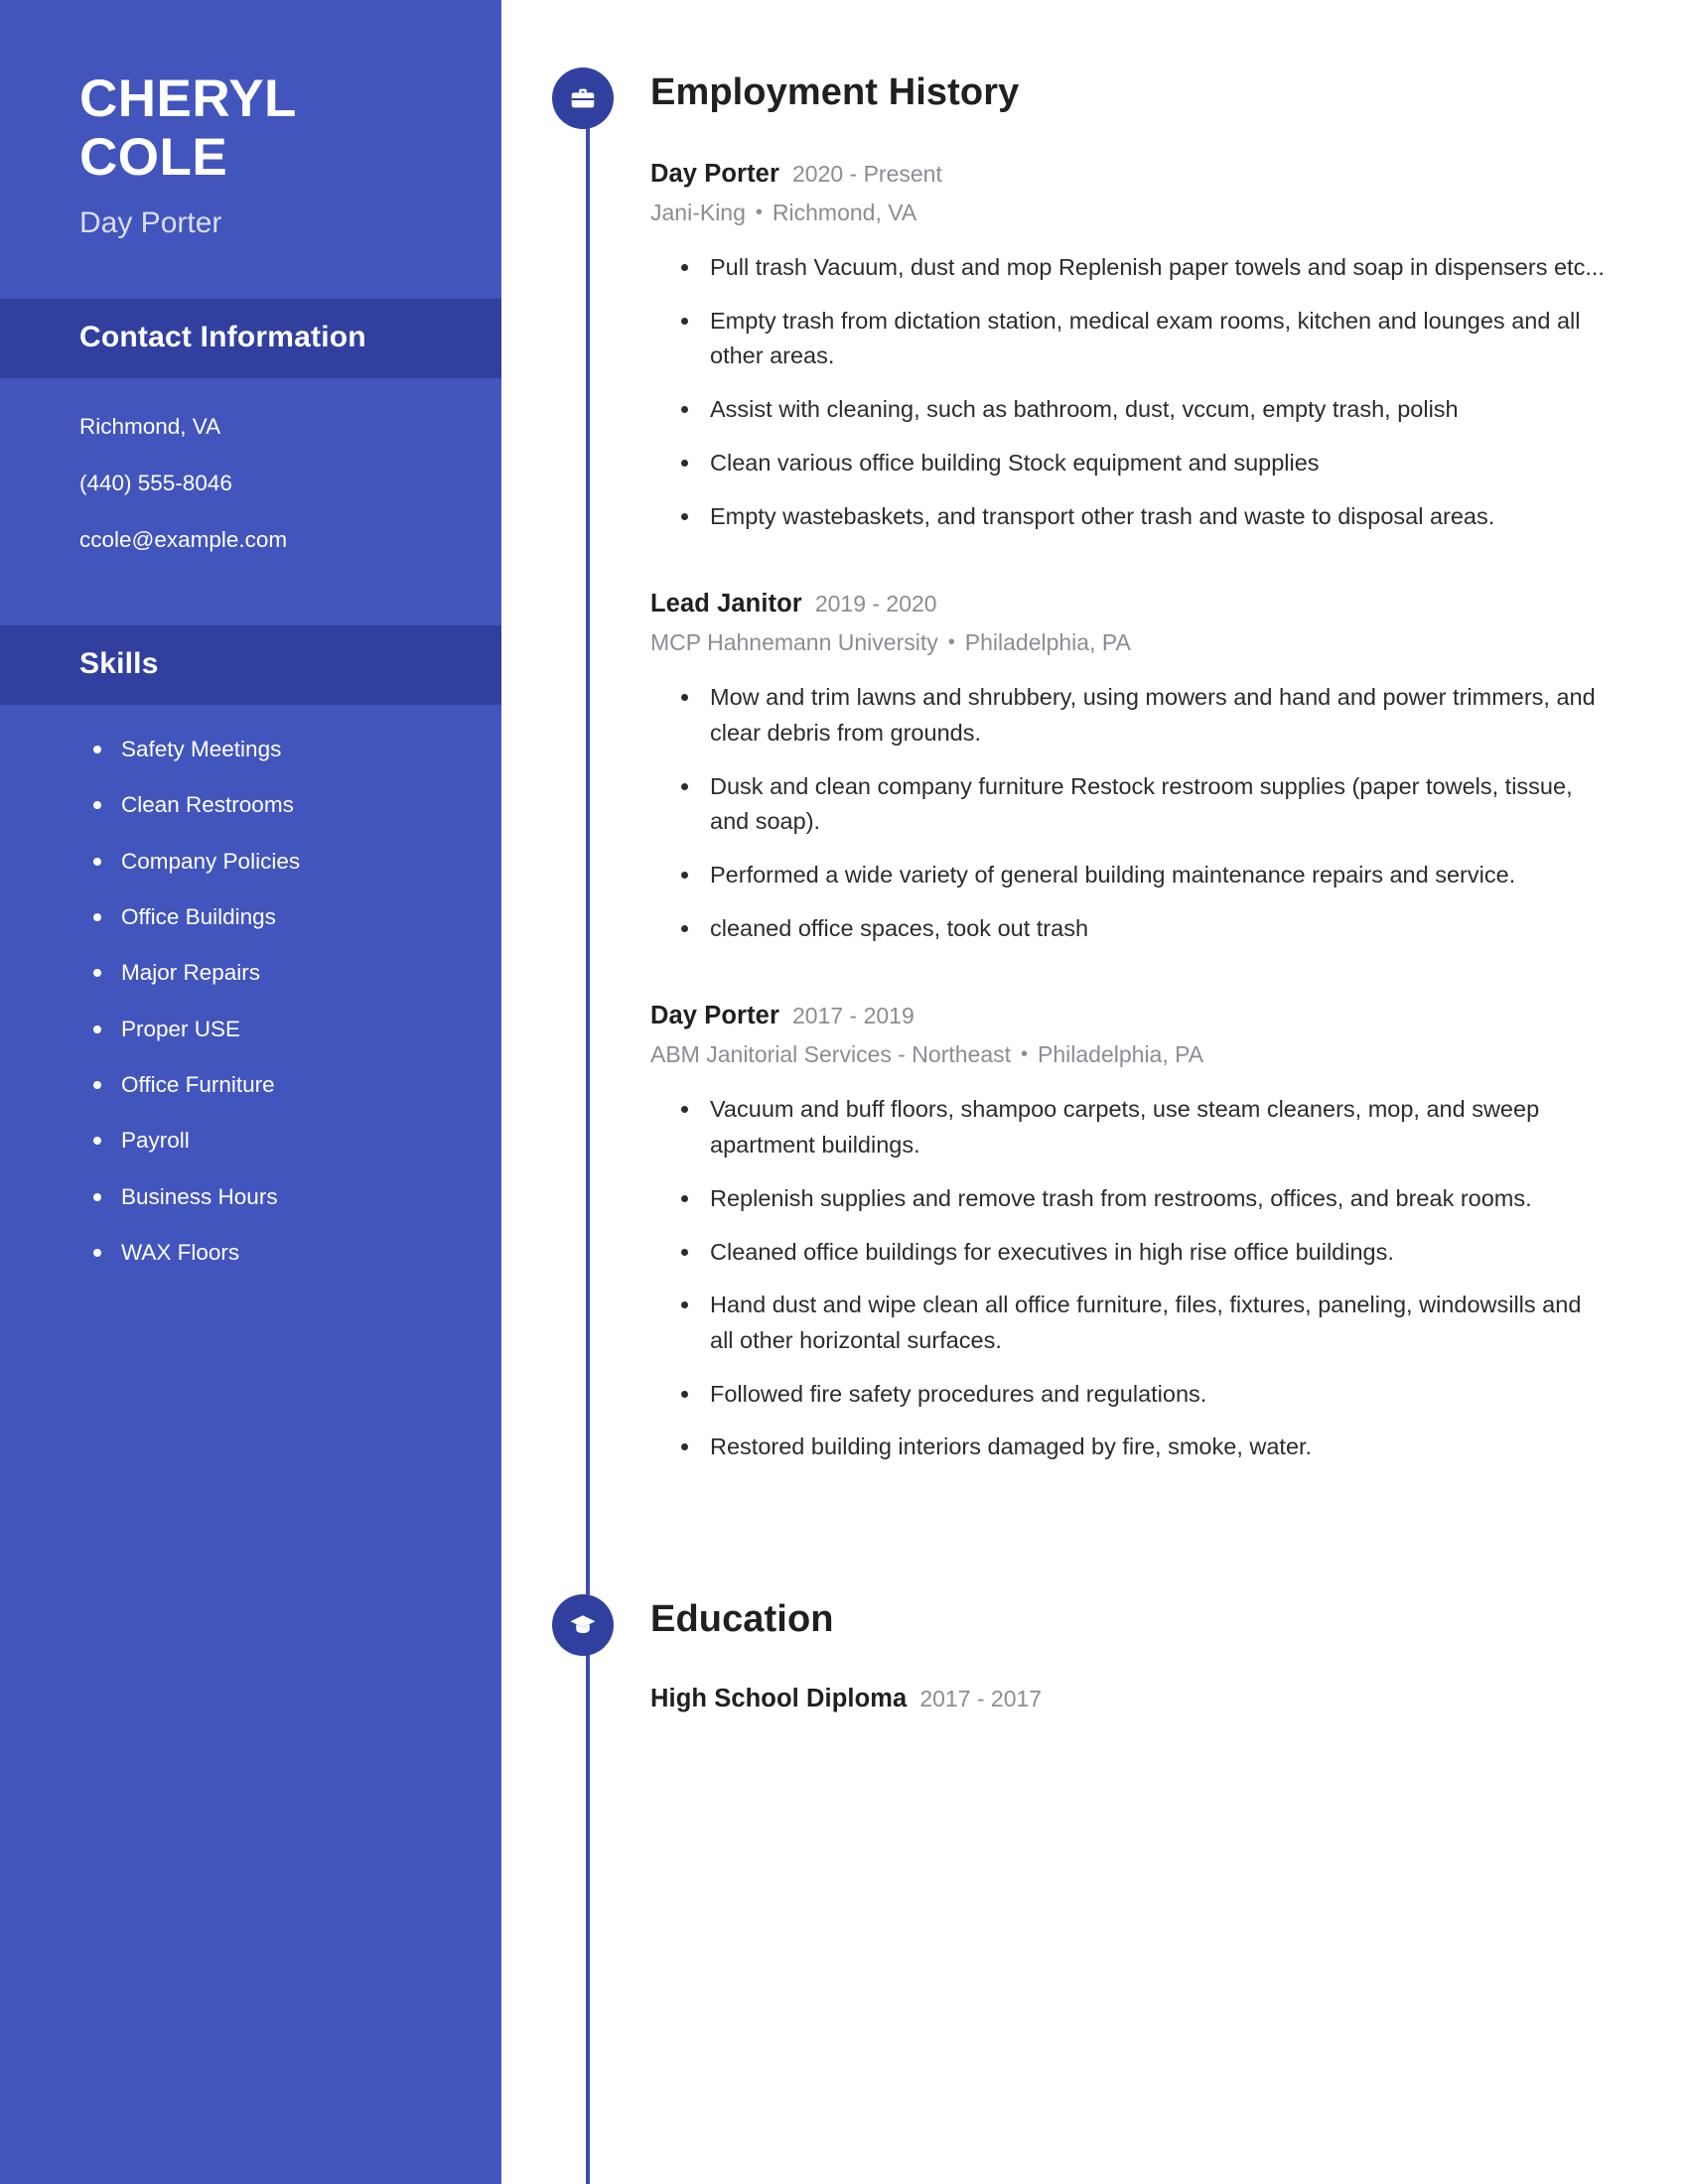  Describe the element at coordinates (583, 1625) in the screenshot. I see `graduation-cap-icon` at that location.